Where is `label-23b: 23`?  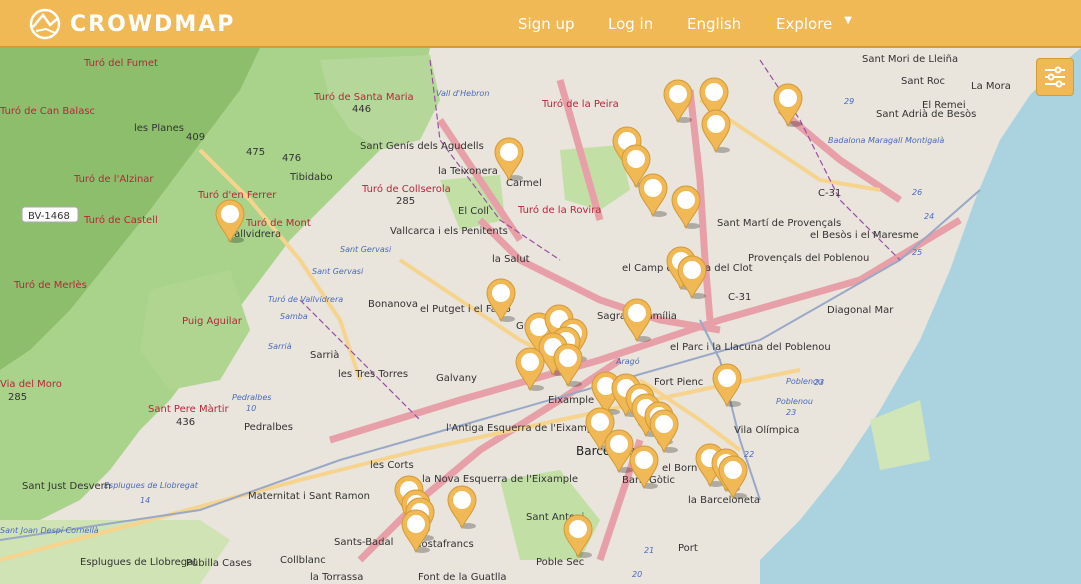 label-23b: 23 is located at coordinates (791, 412).